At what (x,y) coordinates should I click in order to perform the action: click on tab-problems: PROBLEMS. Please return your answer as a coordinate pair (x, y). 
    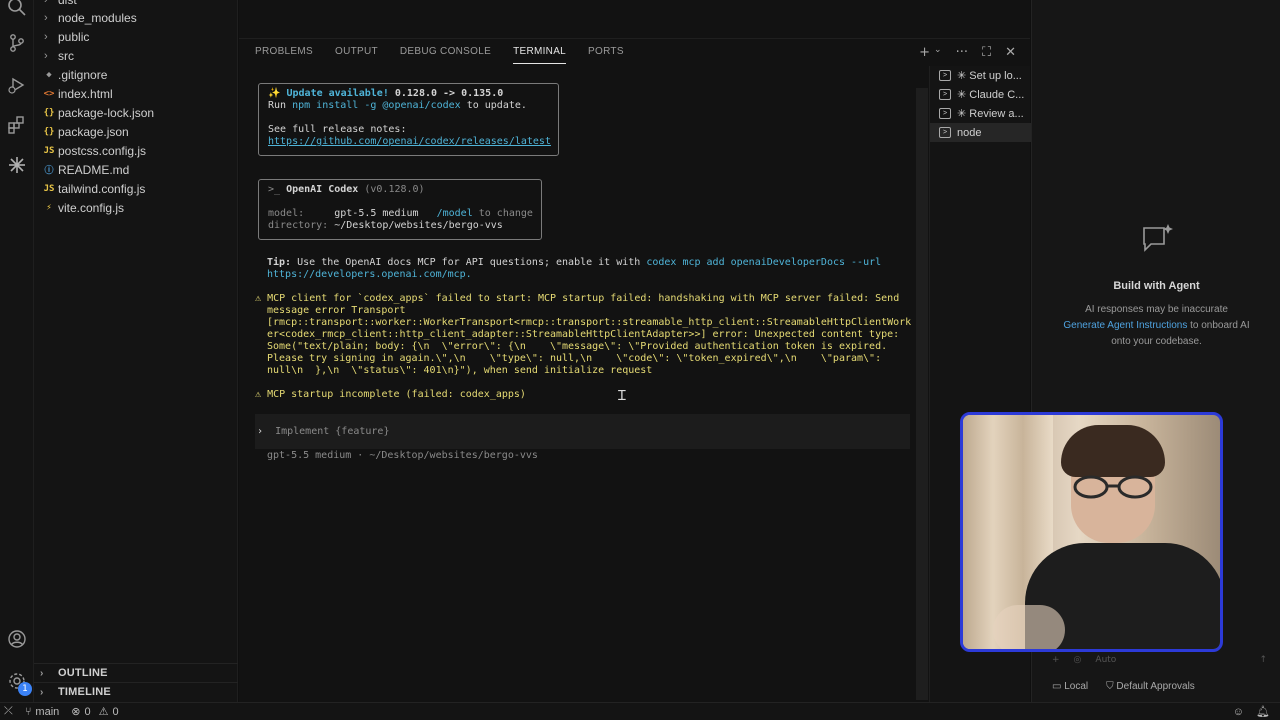
    Looking at the image, I should click on (284, 57).